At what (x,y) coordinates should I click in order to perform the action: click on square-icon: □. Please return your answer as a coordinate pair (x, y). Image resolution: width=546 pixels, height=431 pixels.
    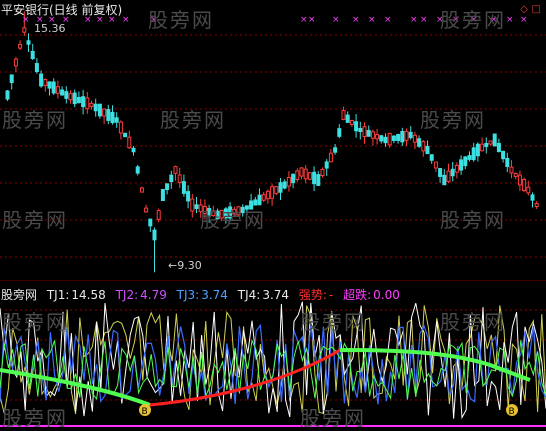
    Looking at the image, I should click on (536, 9).